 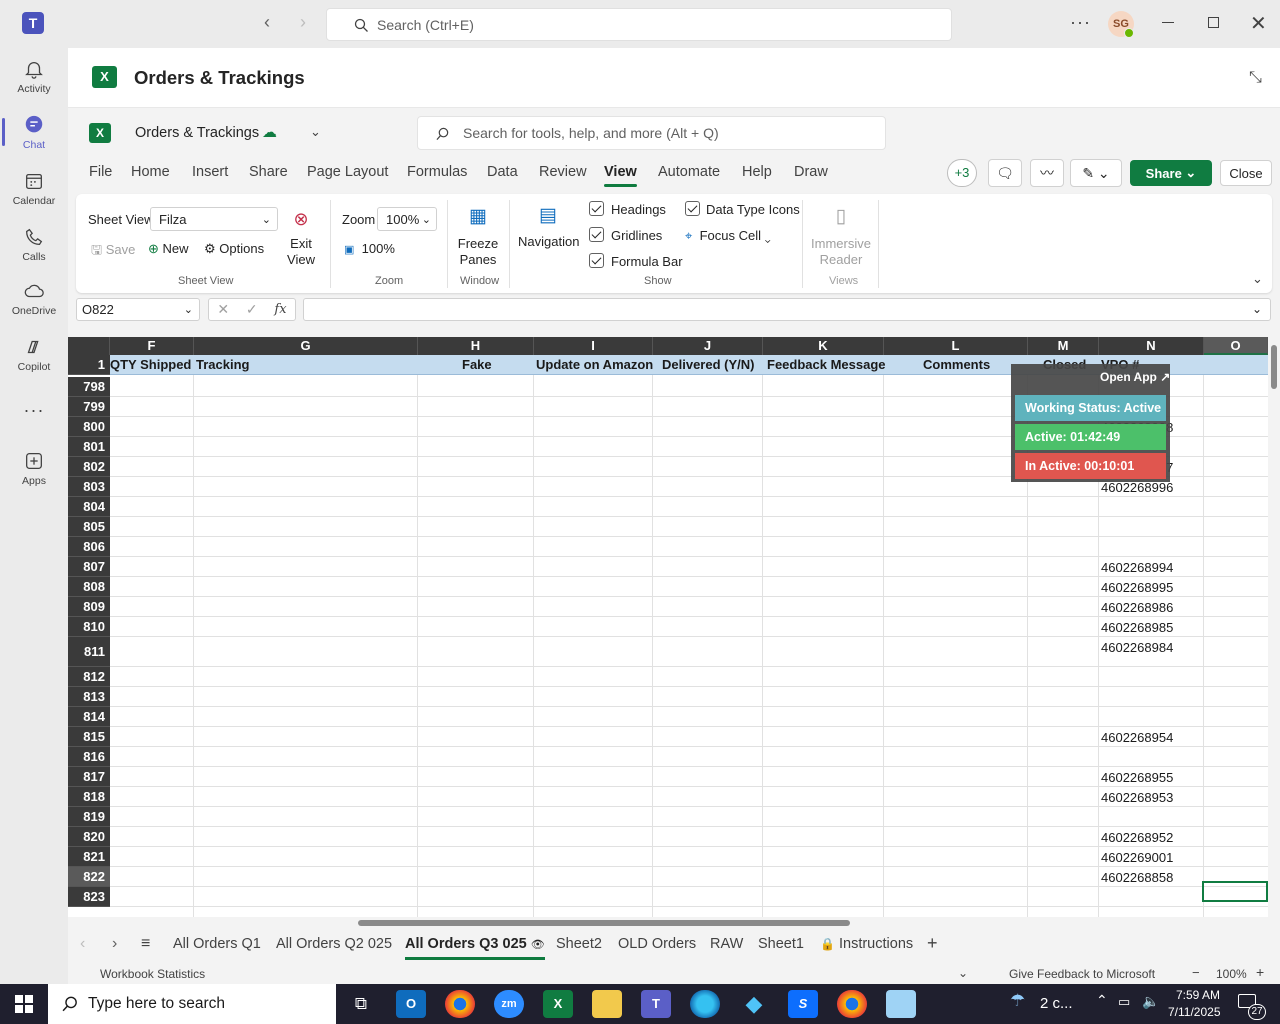 What do you see at coordinates (89, 857) in the screenshot?
I see `row-header: 821` at bounding box center [89, 857].